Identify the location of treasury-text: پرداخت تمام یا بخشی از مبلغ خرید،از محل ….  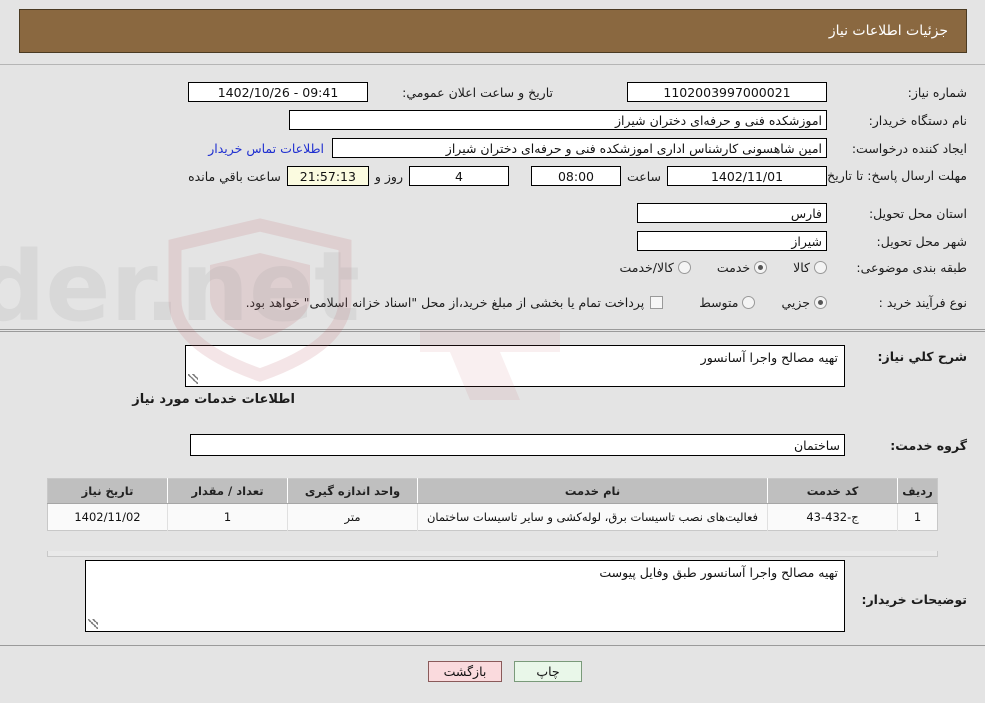
(445, 302).